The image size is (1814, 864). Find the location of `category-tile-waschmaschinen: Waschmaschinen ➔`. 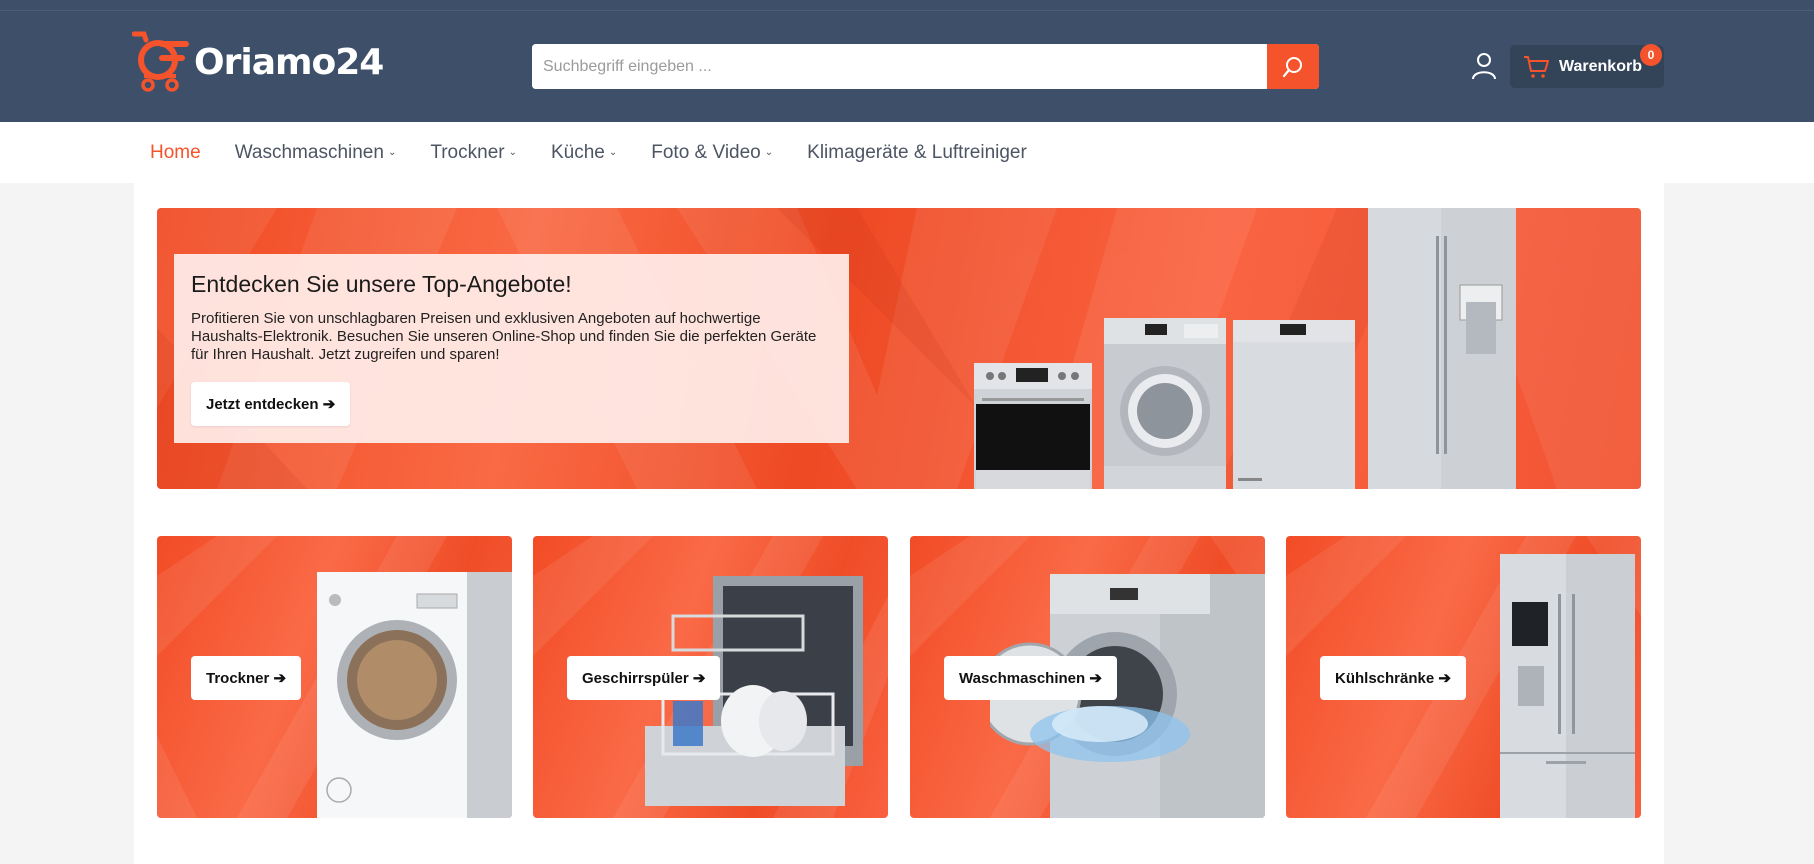

category-tile-waschmaschinen: Waschmaschinen ➔ is located at coordinates (1087, 677).